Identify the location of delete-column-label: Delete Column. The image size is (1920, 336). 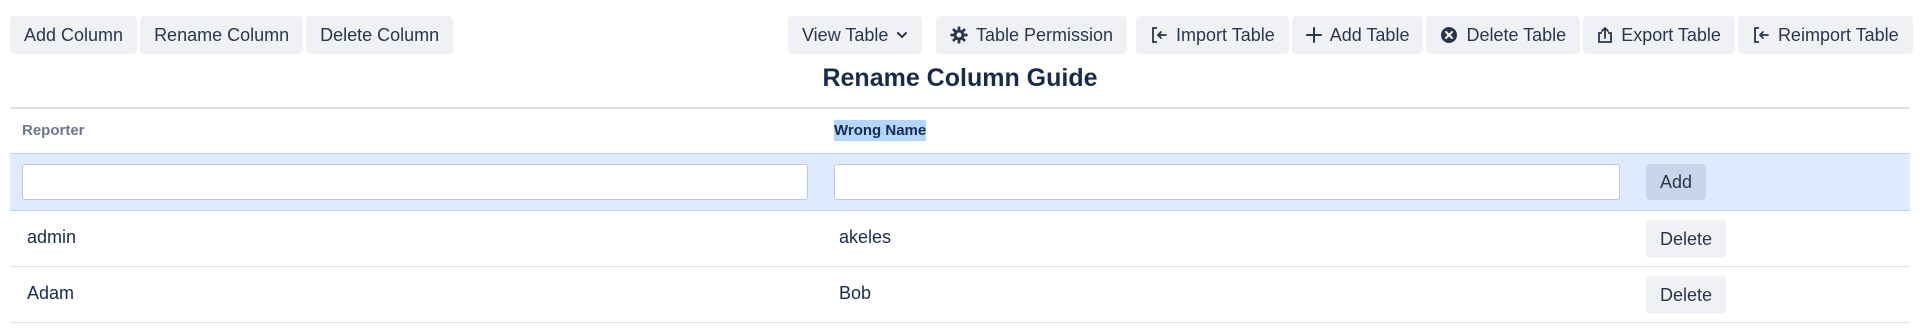
(380, 34).